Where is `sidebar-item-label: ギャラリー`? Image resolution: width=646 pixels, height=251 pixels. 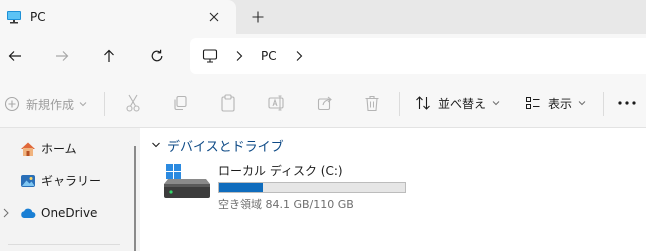 sidebar-item-label: ギャラリー is located at coordinates (71, 181).